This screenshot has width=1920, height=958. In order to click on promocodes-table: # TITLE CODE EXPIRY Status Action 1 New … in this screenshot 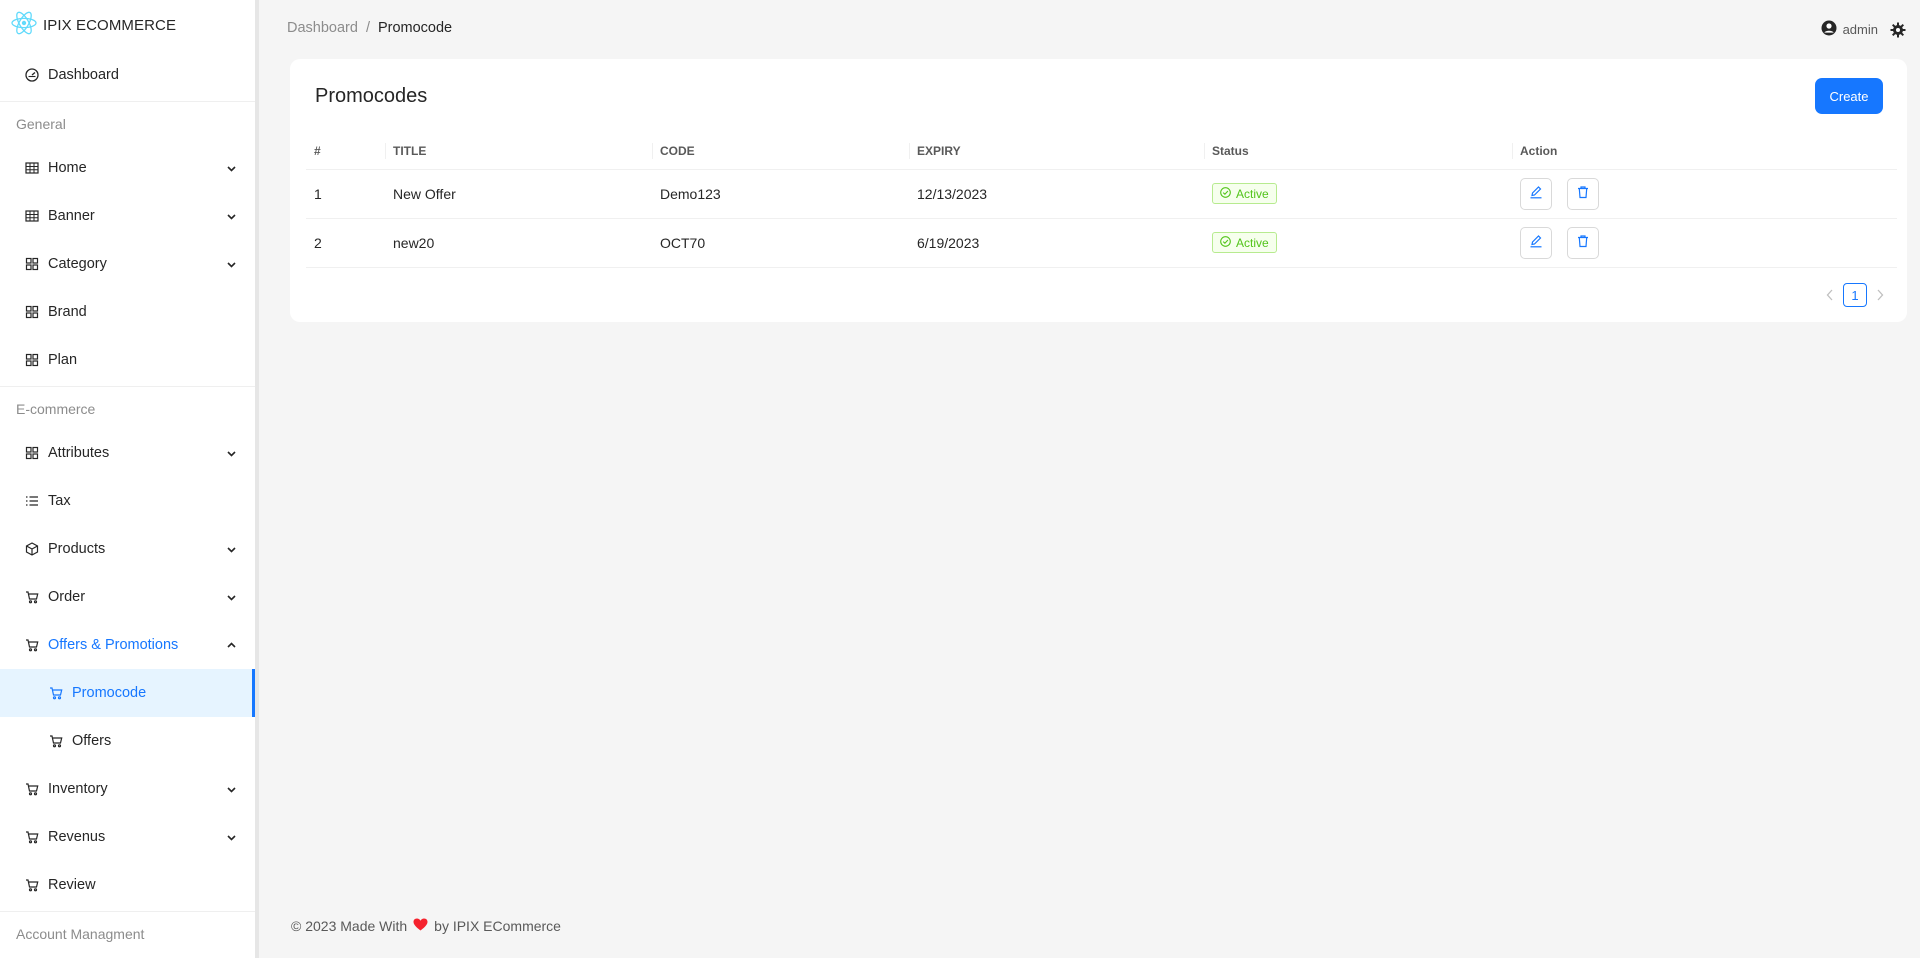, I will do `click(1101, 200)`.